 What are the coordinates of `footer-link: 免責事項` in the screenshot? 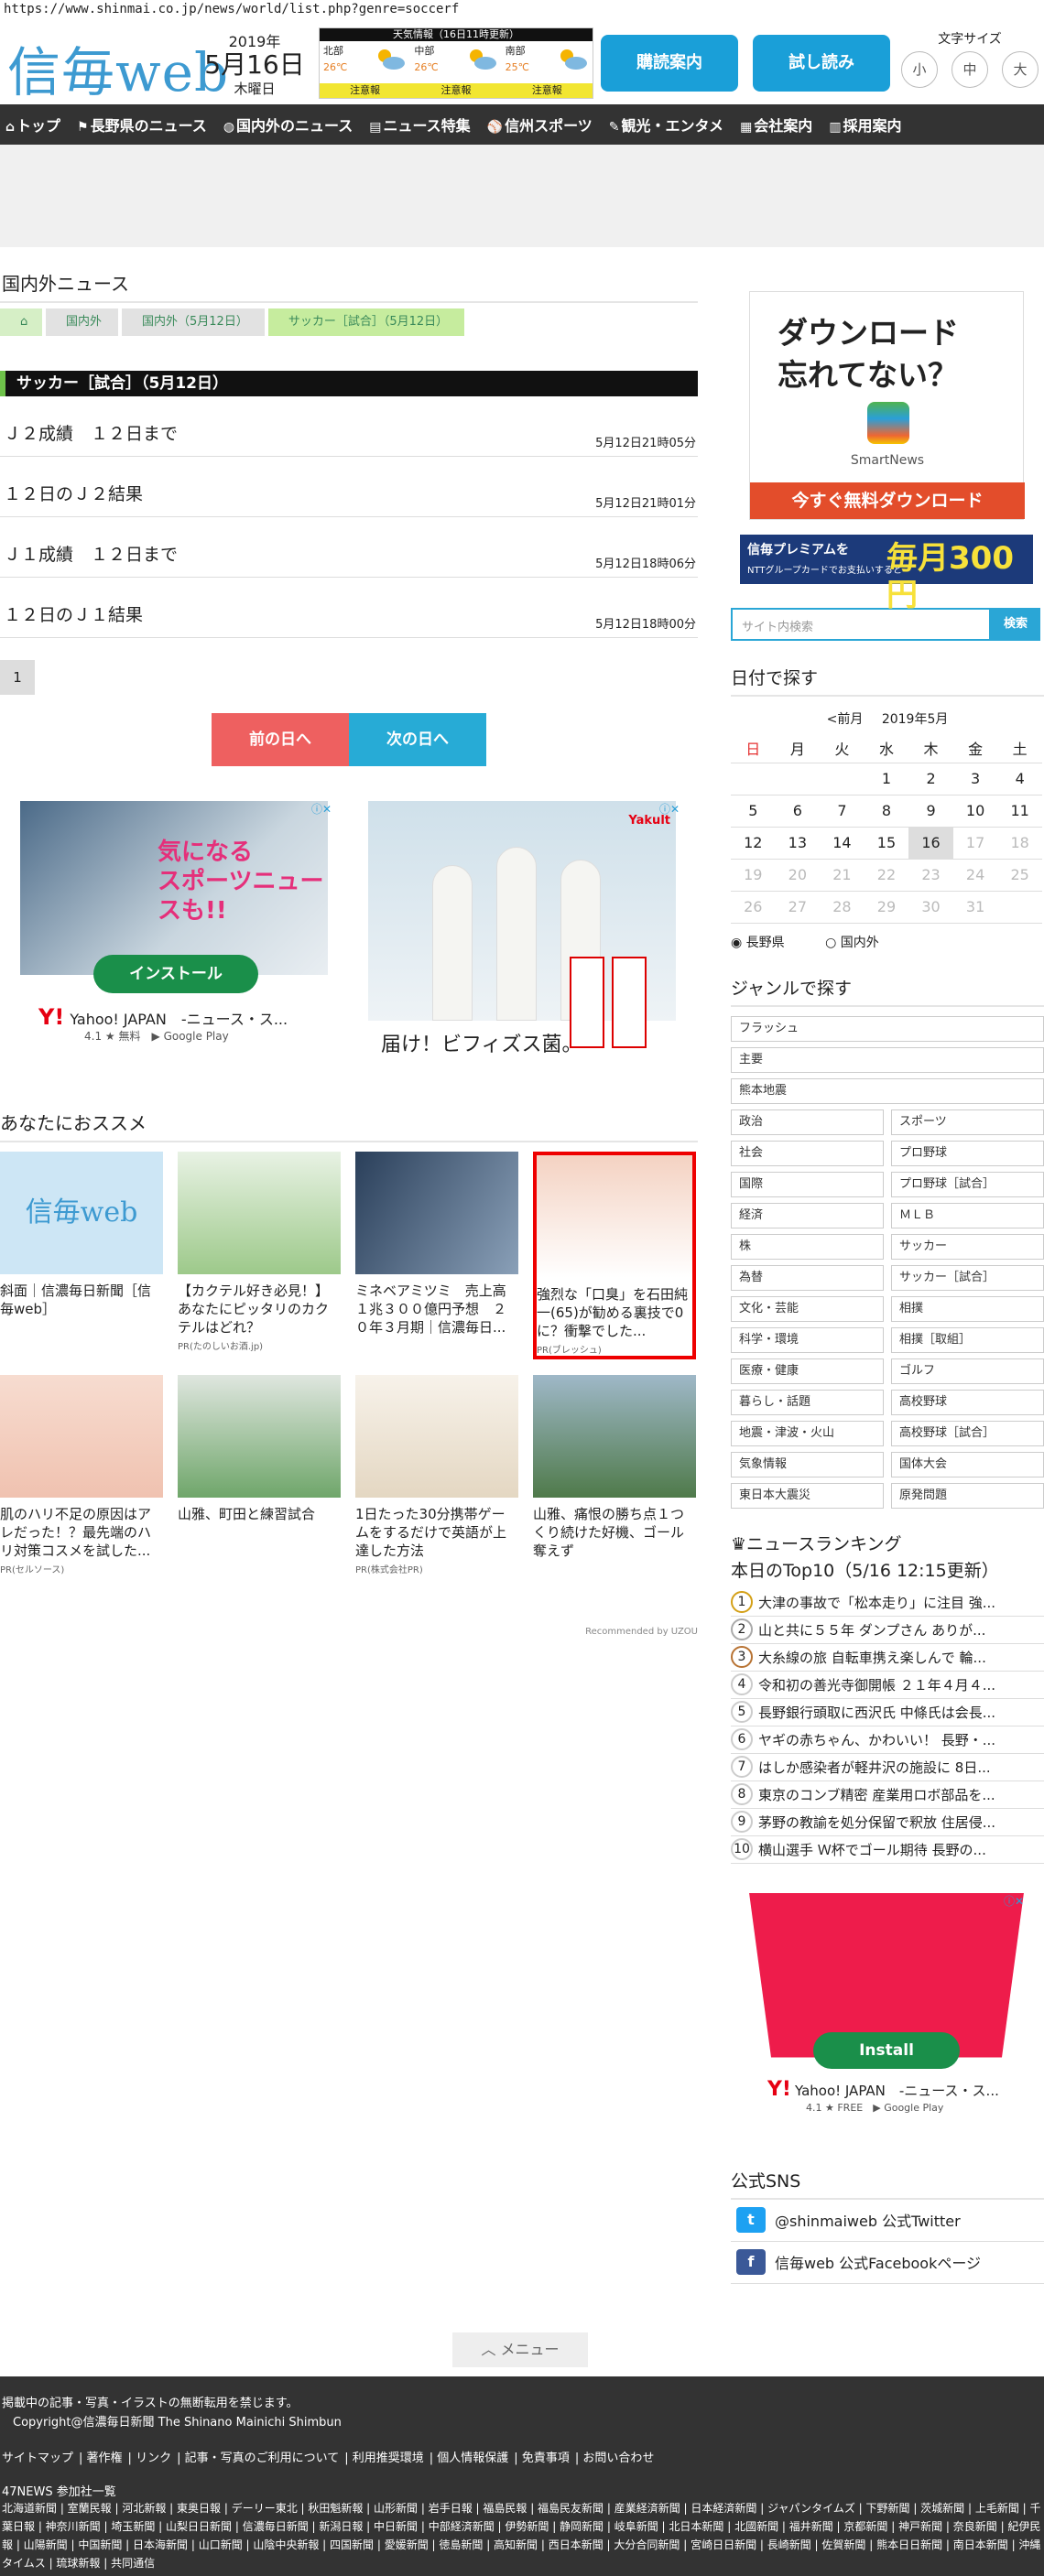 It's located at (546, 2458).